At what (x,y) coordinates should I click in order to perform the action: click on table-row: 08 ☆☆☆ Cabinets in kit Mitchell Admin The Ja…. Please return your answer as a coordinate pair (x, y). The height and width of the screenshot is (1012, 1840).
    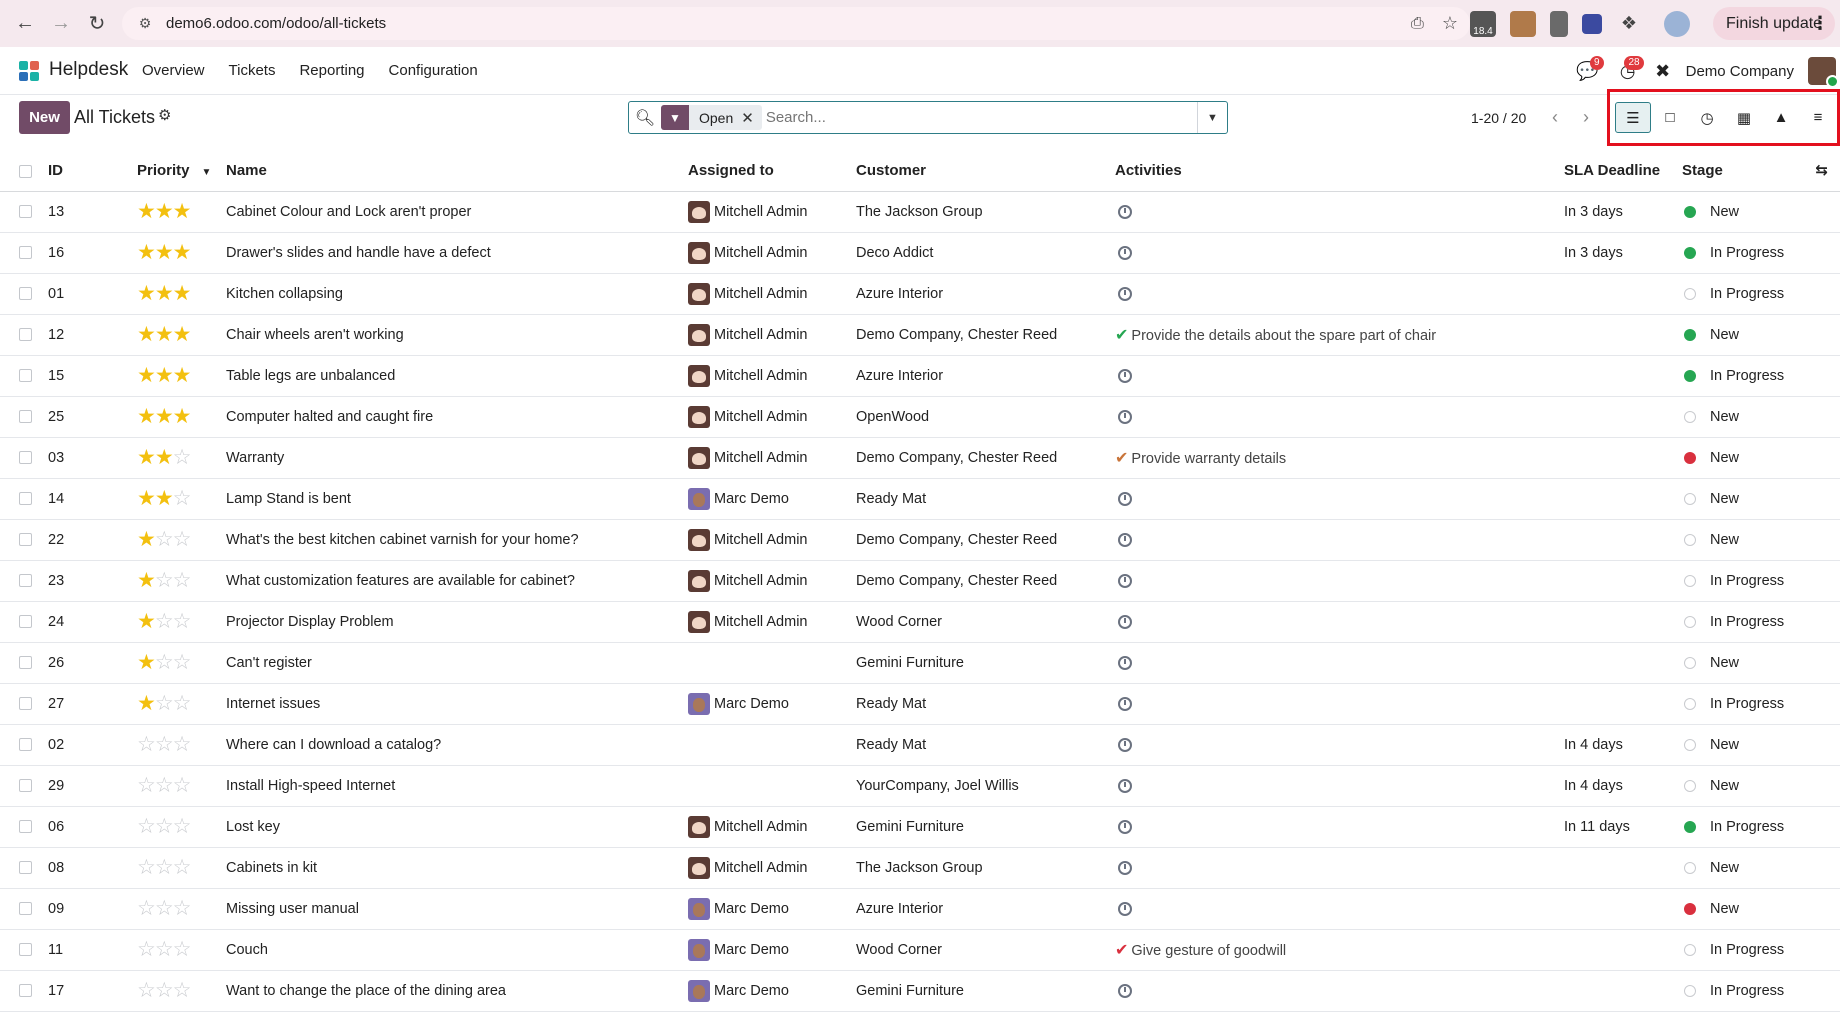
    Looking at the image, I should click on (920, 868).